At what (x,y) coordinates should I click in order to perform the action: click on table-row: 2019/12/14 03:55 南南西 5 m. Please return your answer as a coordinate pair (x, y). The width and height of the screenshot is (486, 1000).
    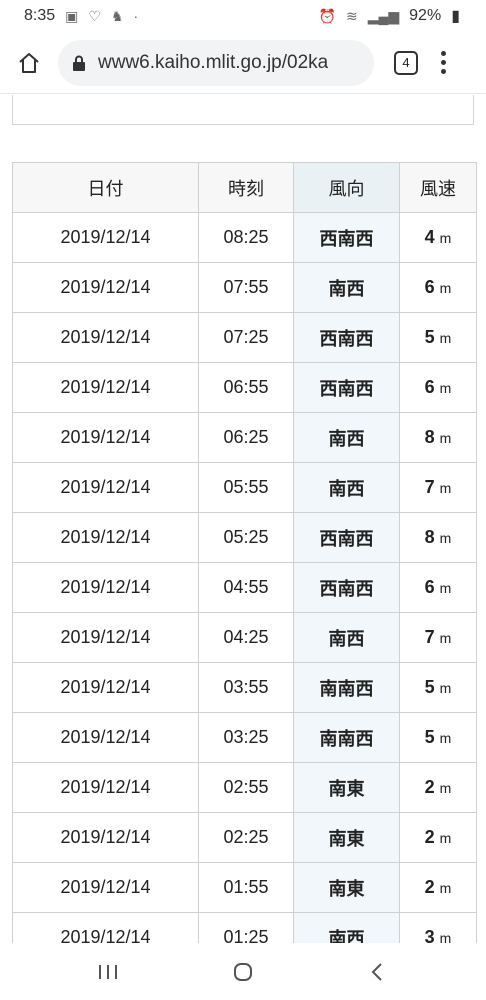
    Looking at the image, I should click on (244, 687).